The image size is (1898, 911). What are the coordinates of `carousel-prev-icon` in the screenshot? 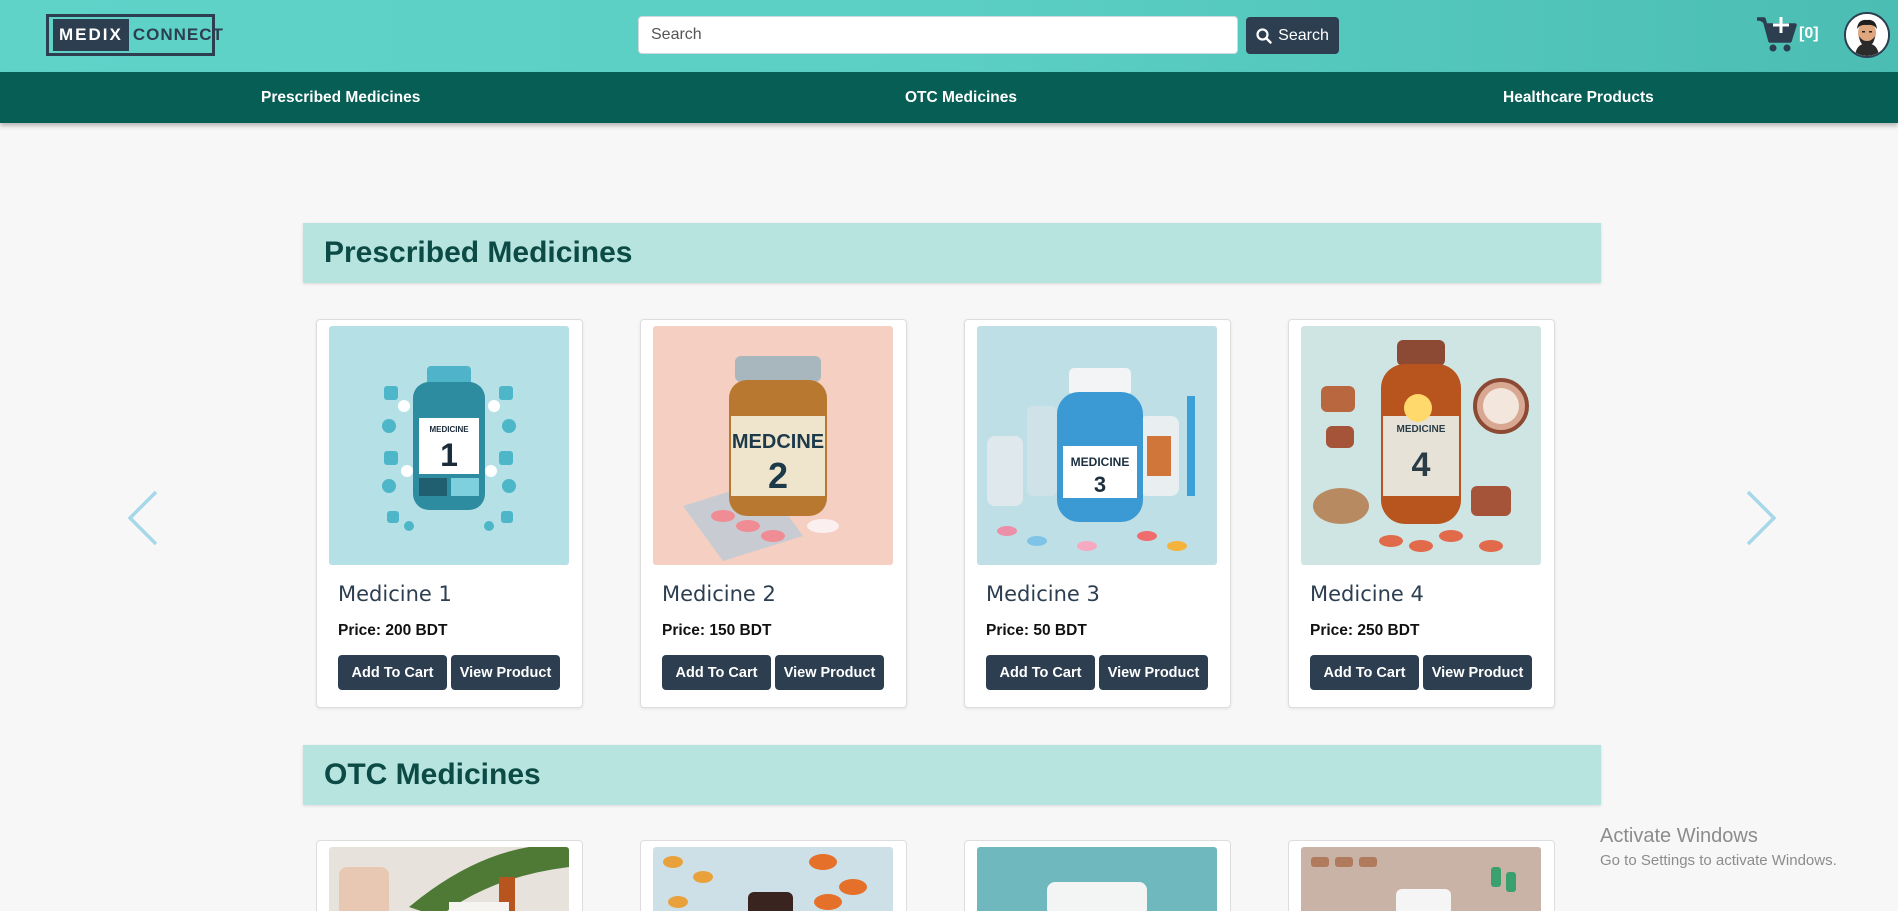 It's located at (144, 518).